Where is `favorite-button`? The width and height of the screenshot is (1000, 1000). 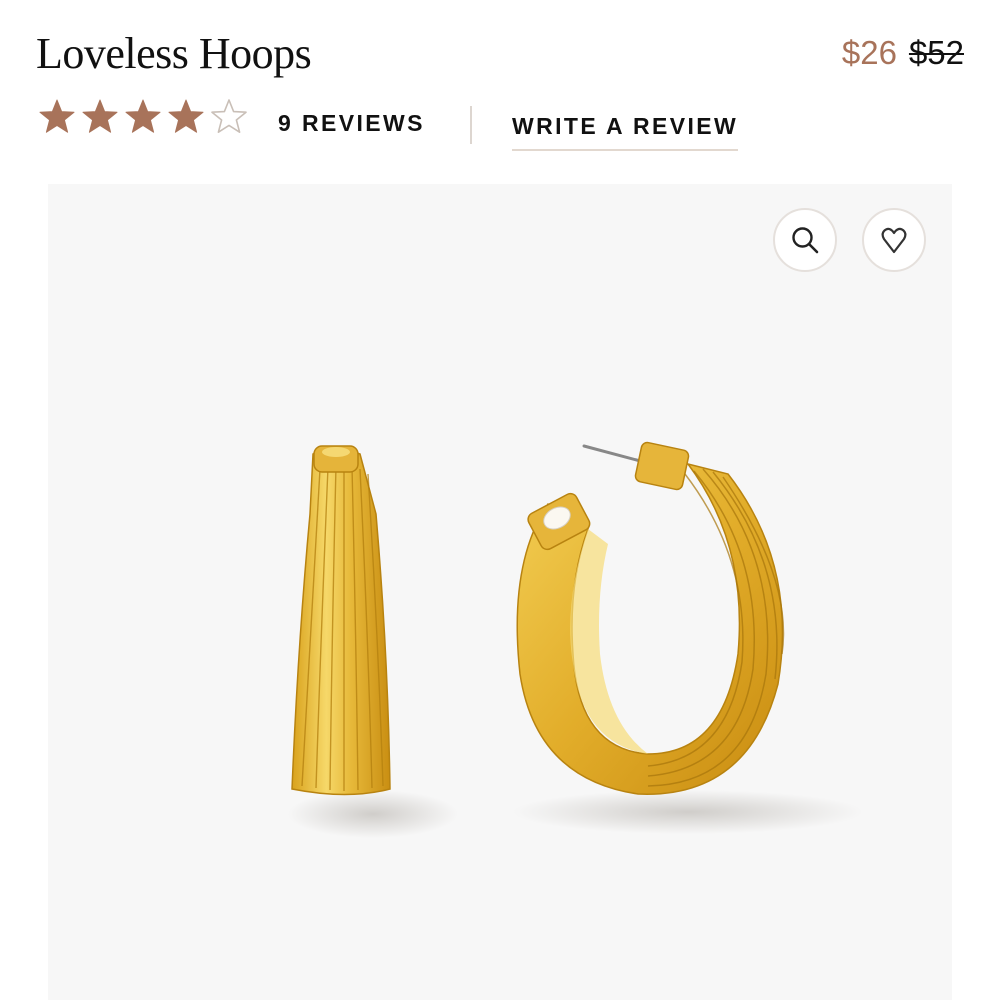
favorite-button is located at coordinates (894, 240).